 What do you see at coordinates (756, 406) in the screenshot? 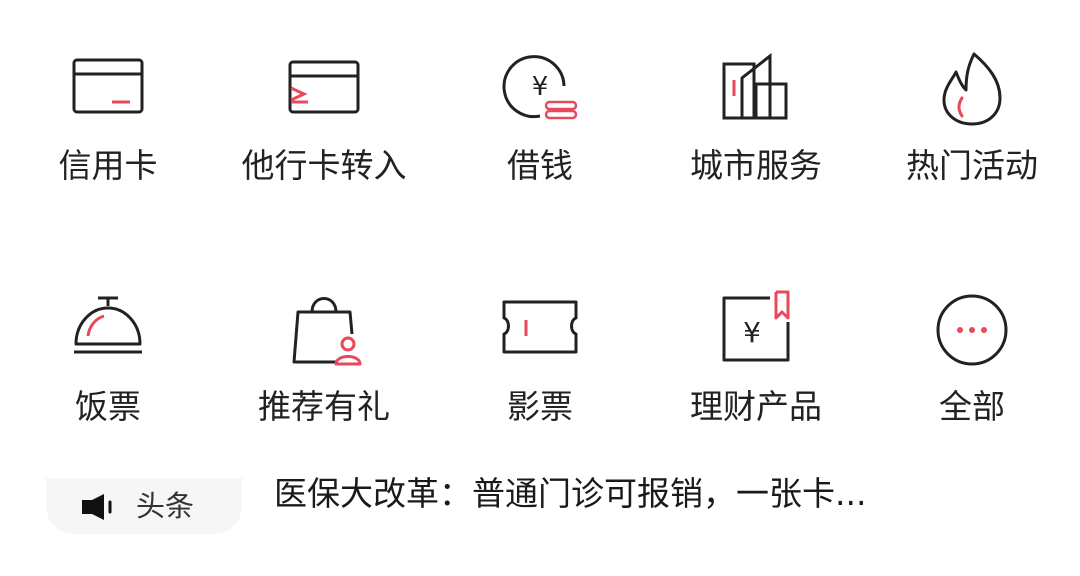
I see `service-label: 理财产品` at bounding box center [756, 406].